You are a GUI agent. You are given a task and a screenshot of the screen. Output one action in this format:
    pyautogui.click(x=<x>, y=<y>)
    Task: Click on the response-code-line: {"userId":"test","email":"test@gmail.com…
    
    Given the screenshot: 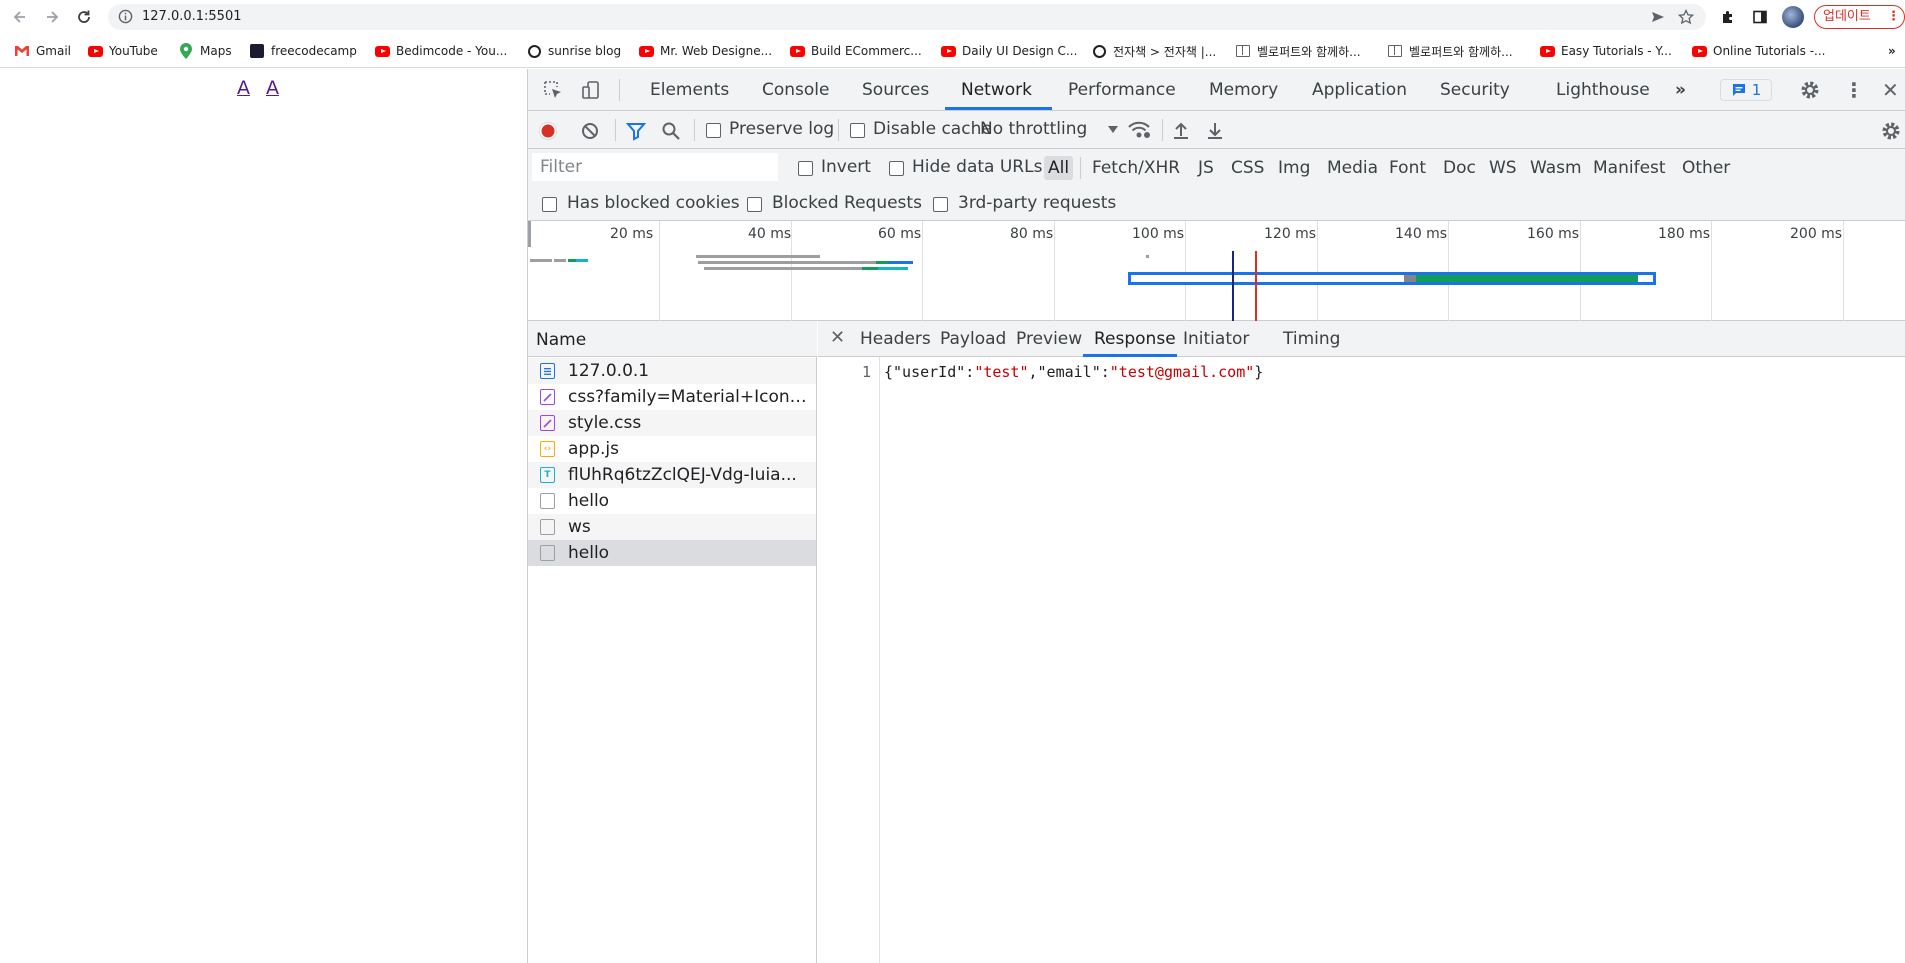 What is the action you would take?
    pyautogui.click(x=1073, y=372)
    